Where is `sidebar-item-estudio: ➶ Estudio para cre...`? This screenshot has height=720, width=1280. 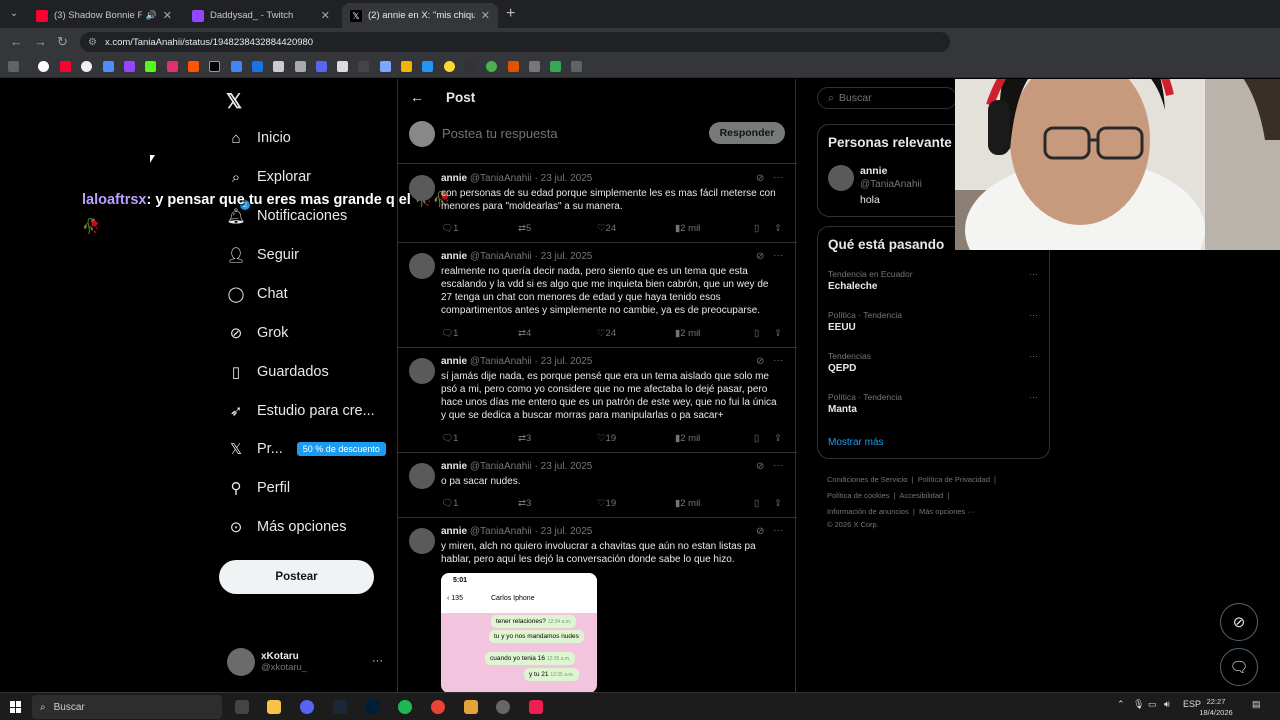 sidebar-item-estudio: ➶ Estudio para cre... is located at coordinates (301, 411).